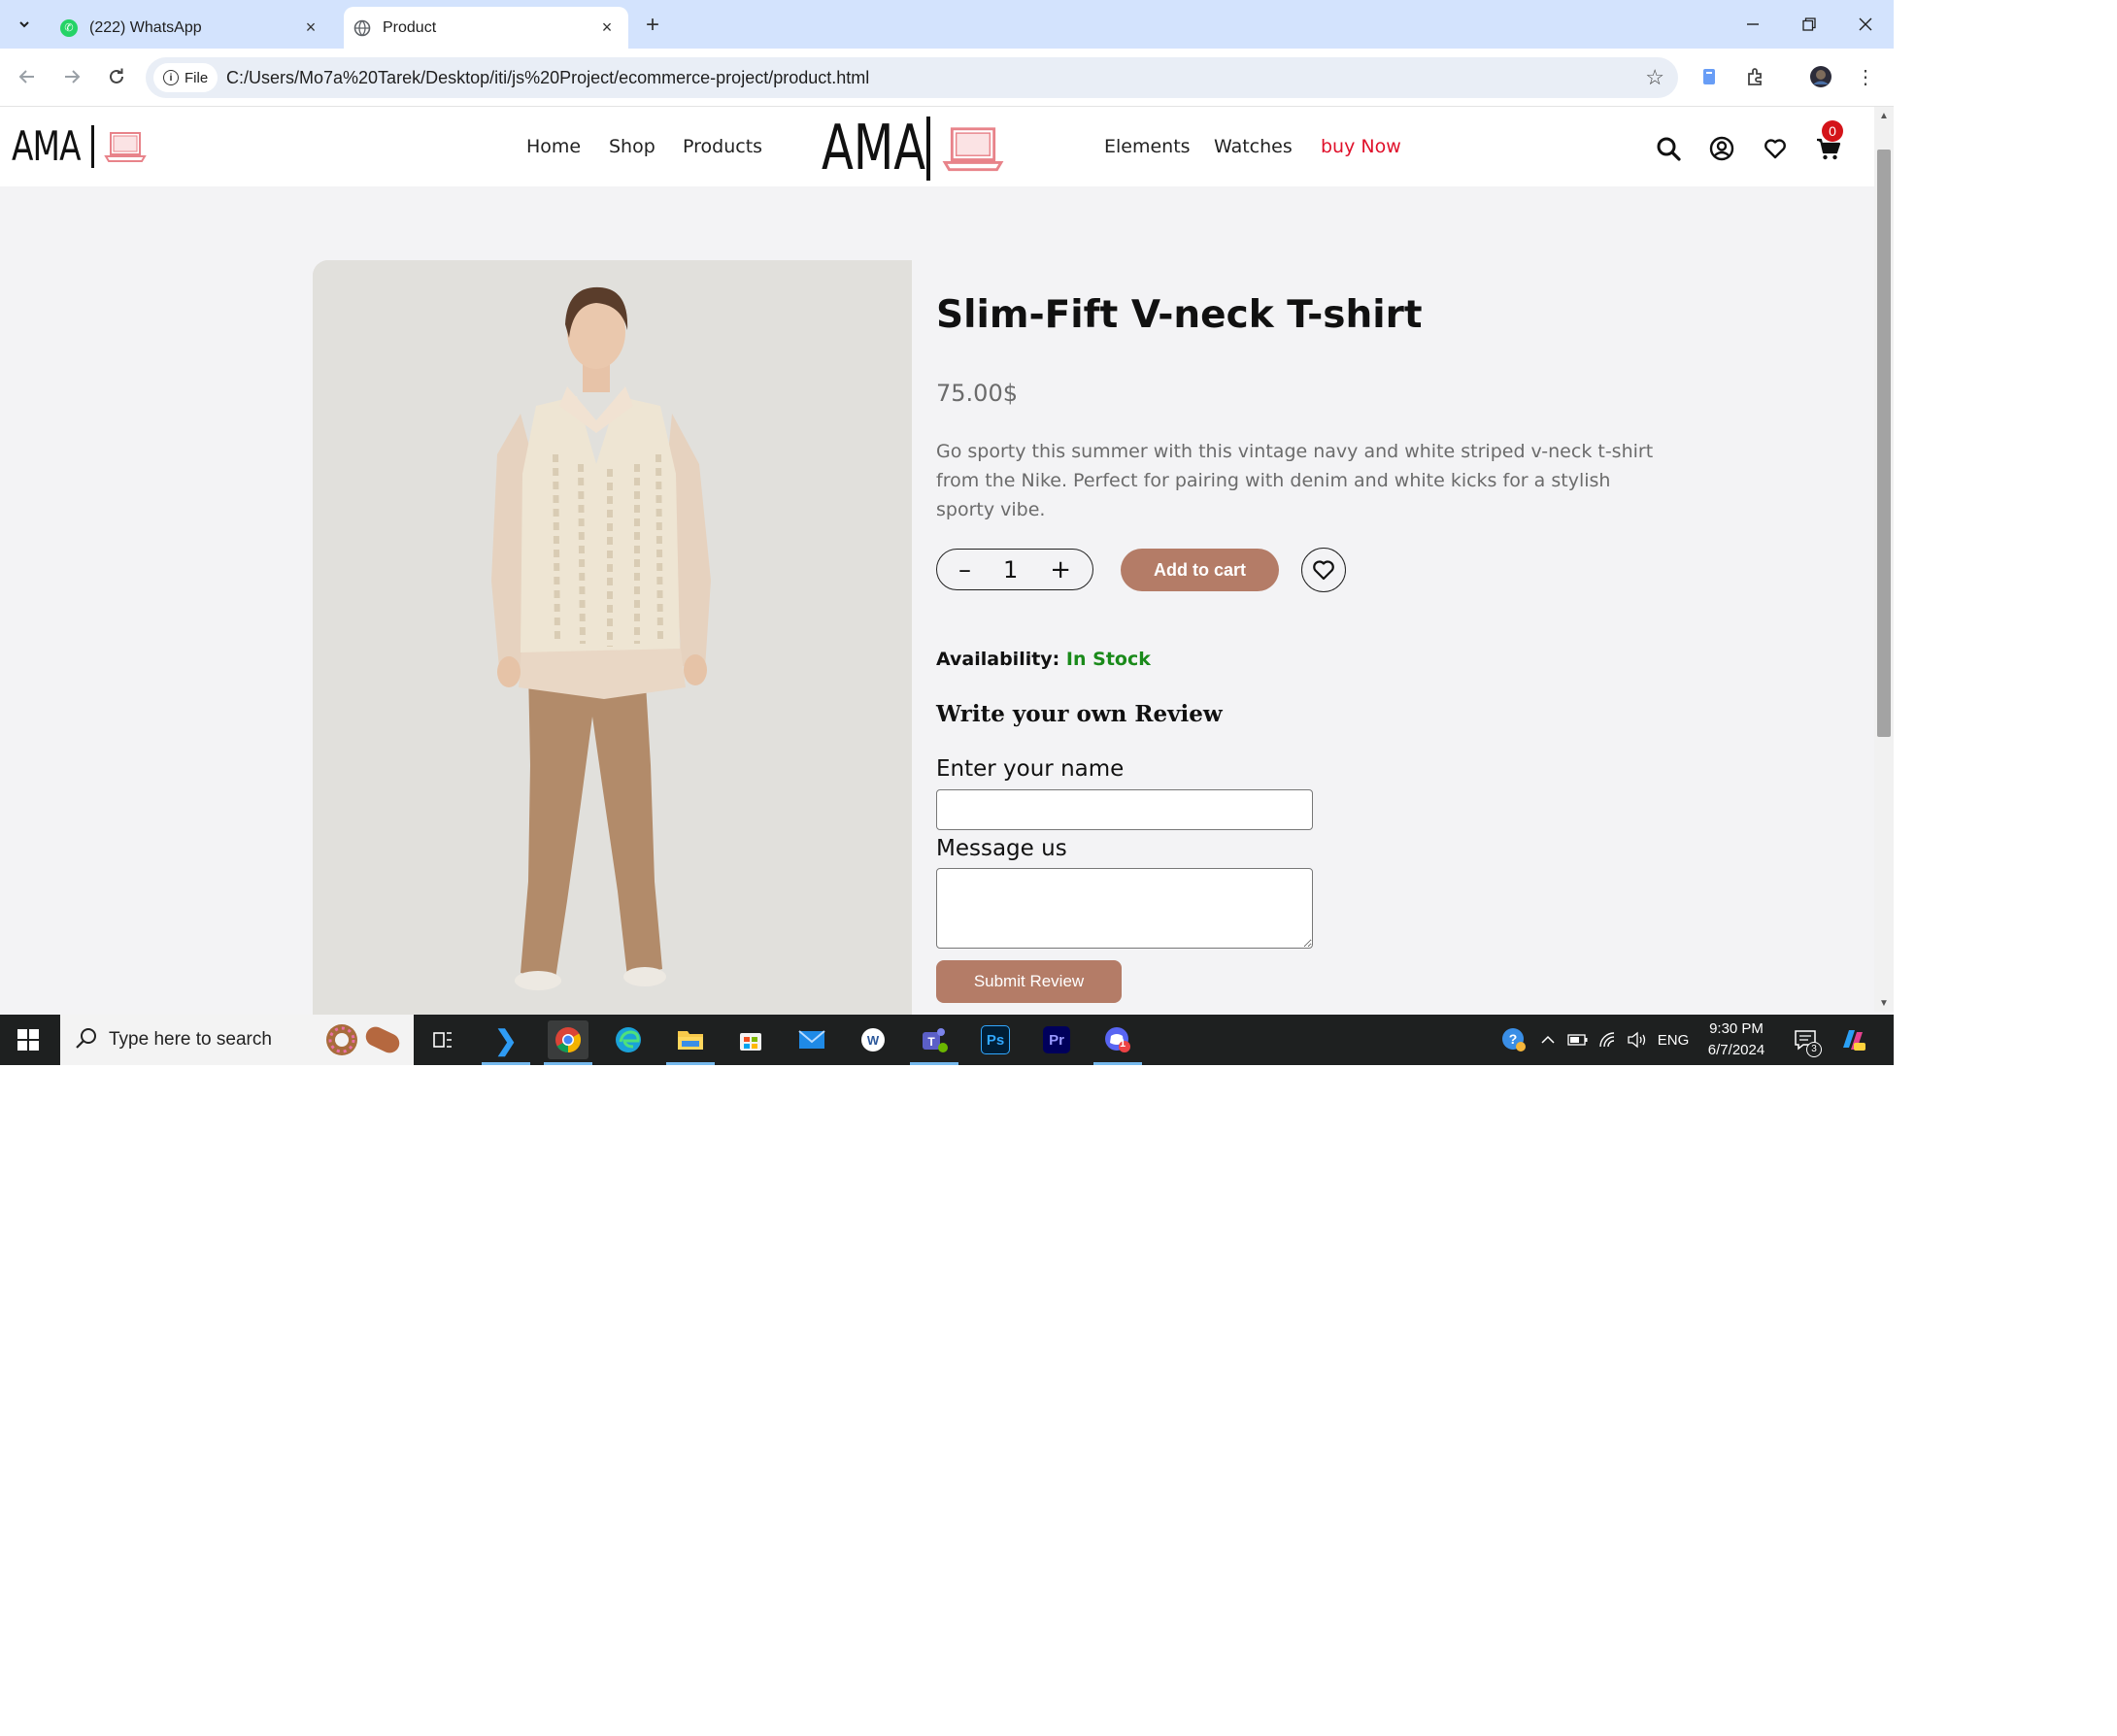 This screenshot has width=2117, height=1736. Describe the element at coordinates (1180, 315) in the screenshot. I see `product-title: Slim-Fift V-neck T-shirt` at that location.